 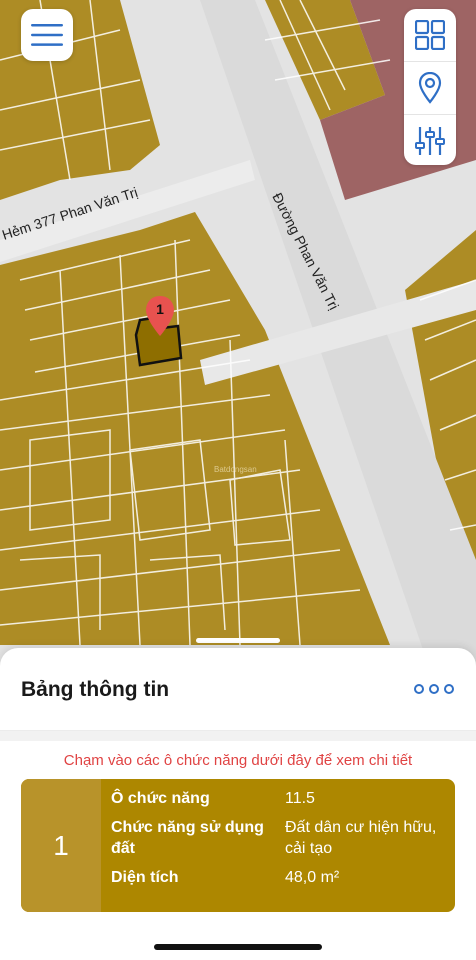 I want to click on hamburger-menu-icon, so click(x=47, y=35).